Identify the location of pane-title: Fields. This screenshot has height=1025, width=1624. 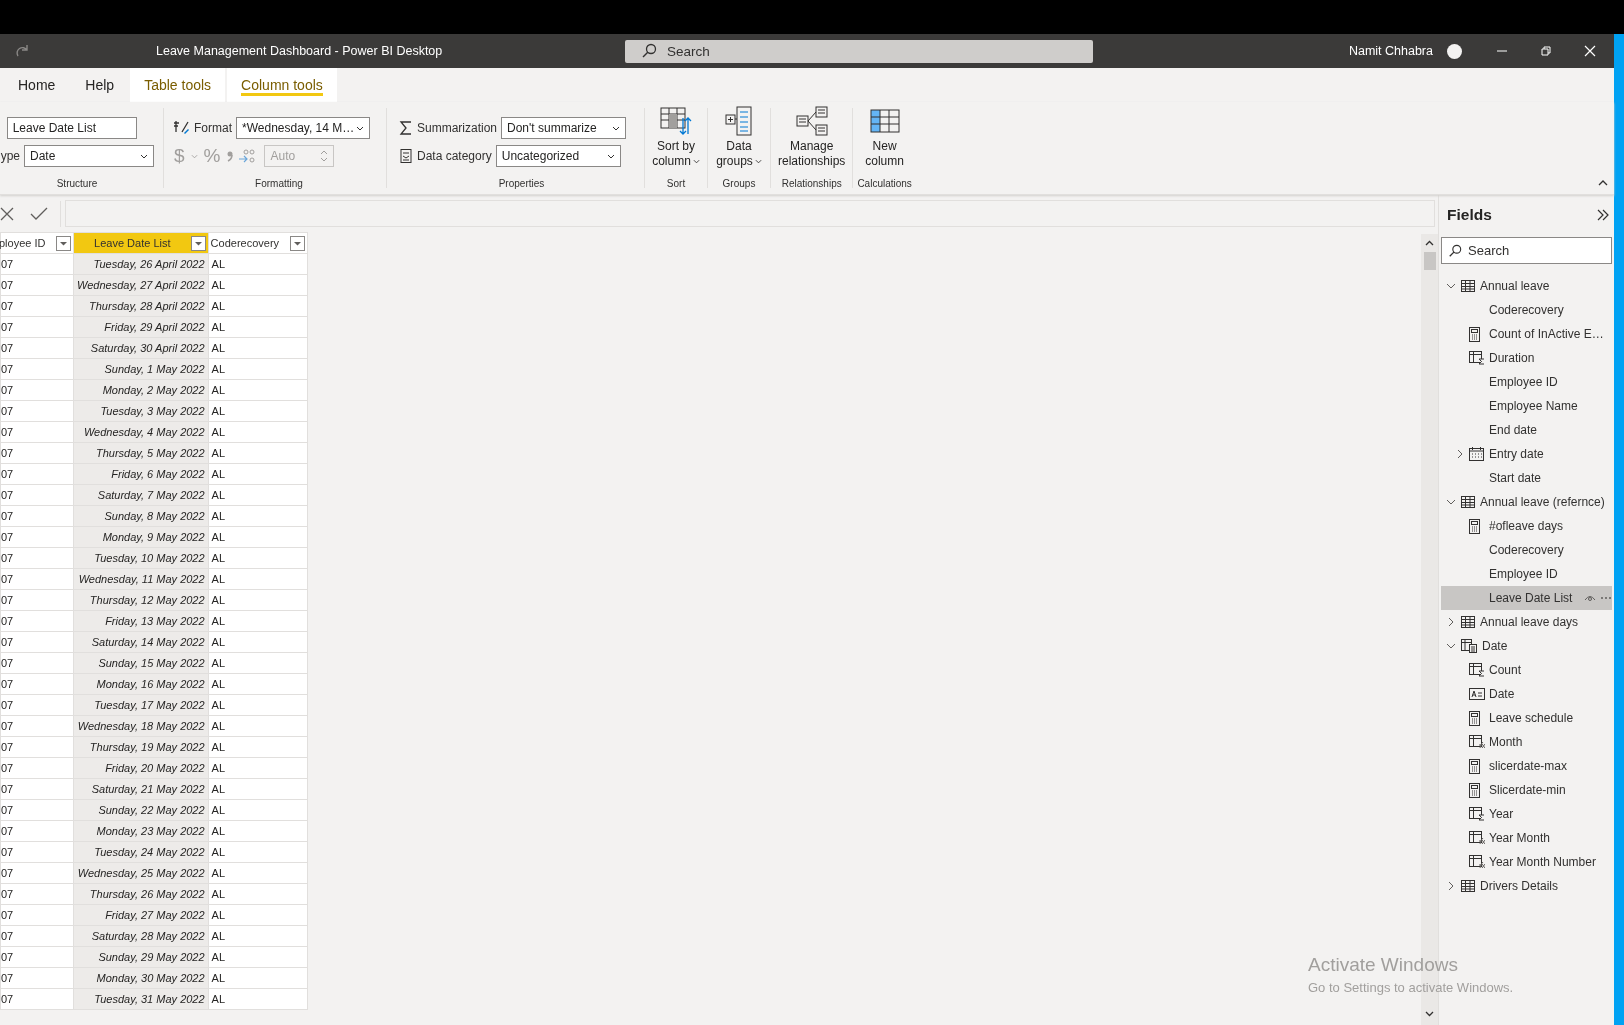
(1469, 215).